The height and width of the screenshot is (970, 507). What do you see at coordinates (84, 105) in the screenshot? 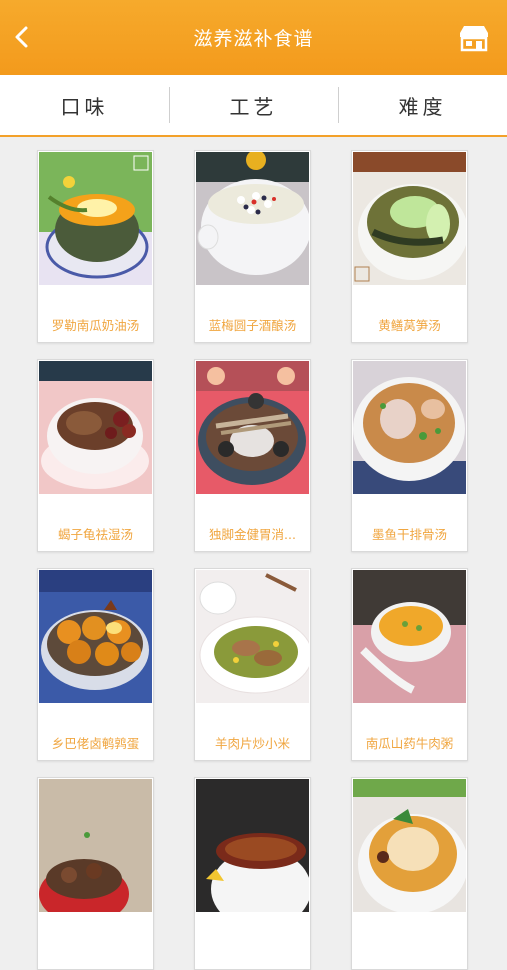
I see `tab-taste: 口味` at bounding box center [84, 105].